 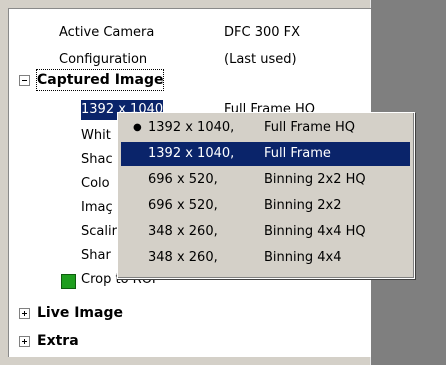 What do you see at coordinates (310, 127) in the screenshot?
I see `menu-item-mode: Full Frame HQ` at bounding box center [310, 127].